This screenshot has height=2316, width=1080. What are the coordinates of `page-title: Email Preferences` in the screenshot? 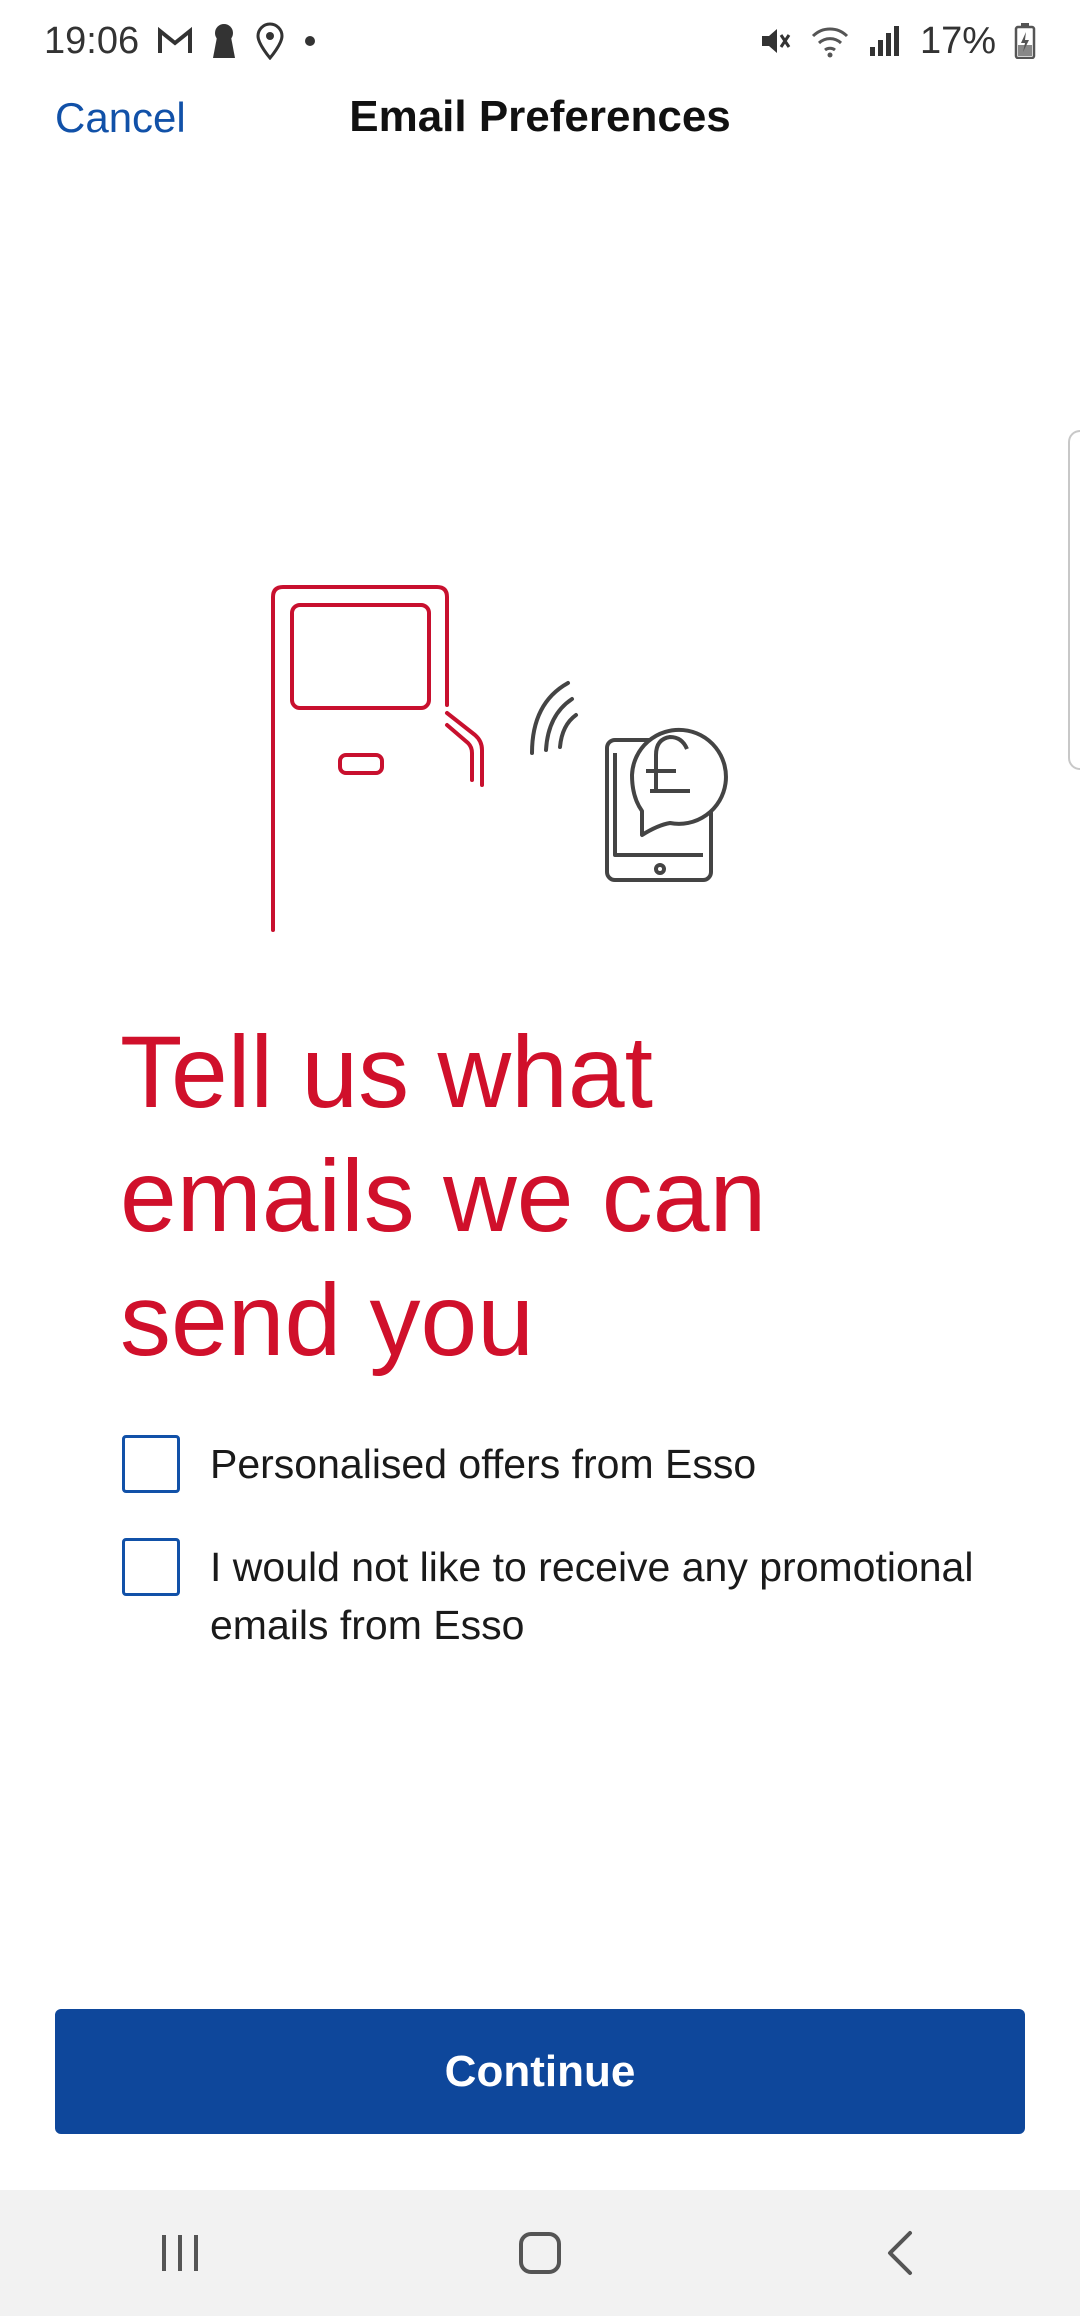 It's located at (540, 116).